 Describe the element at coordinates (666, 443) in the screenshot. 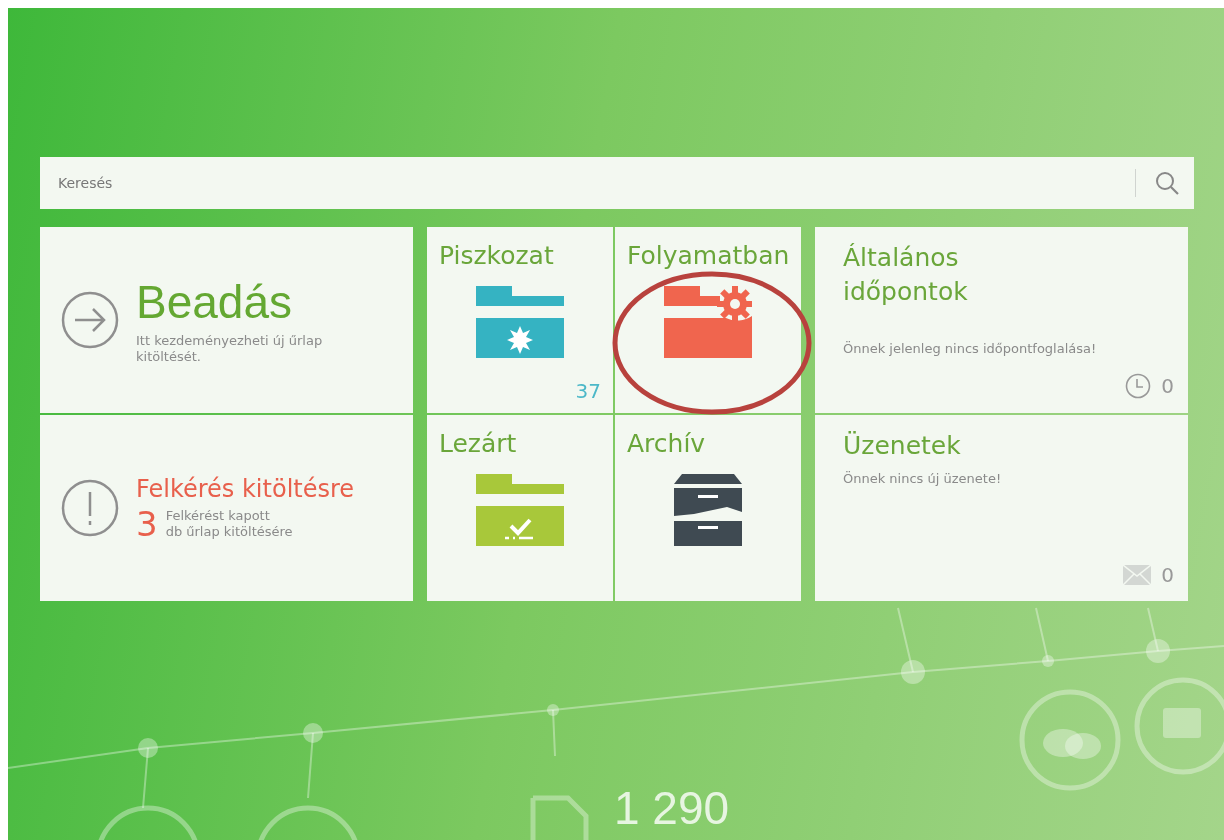

I see `tile-title: Archív` at that location.